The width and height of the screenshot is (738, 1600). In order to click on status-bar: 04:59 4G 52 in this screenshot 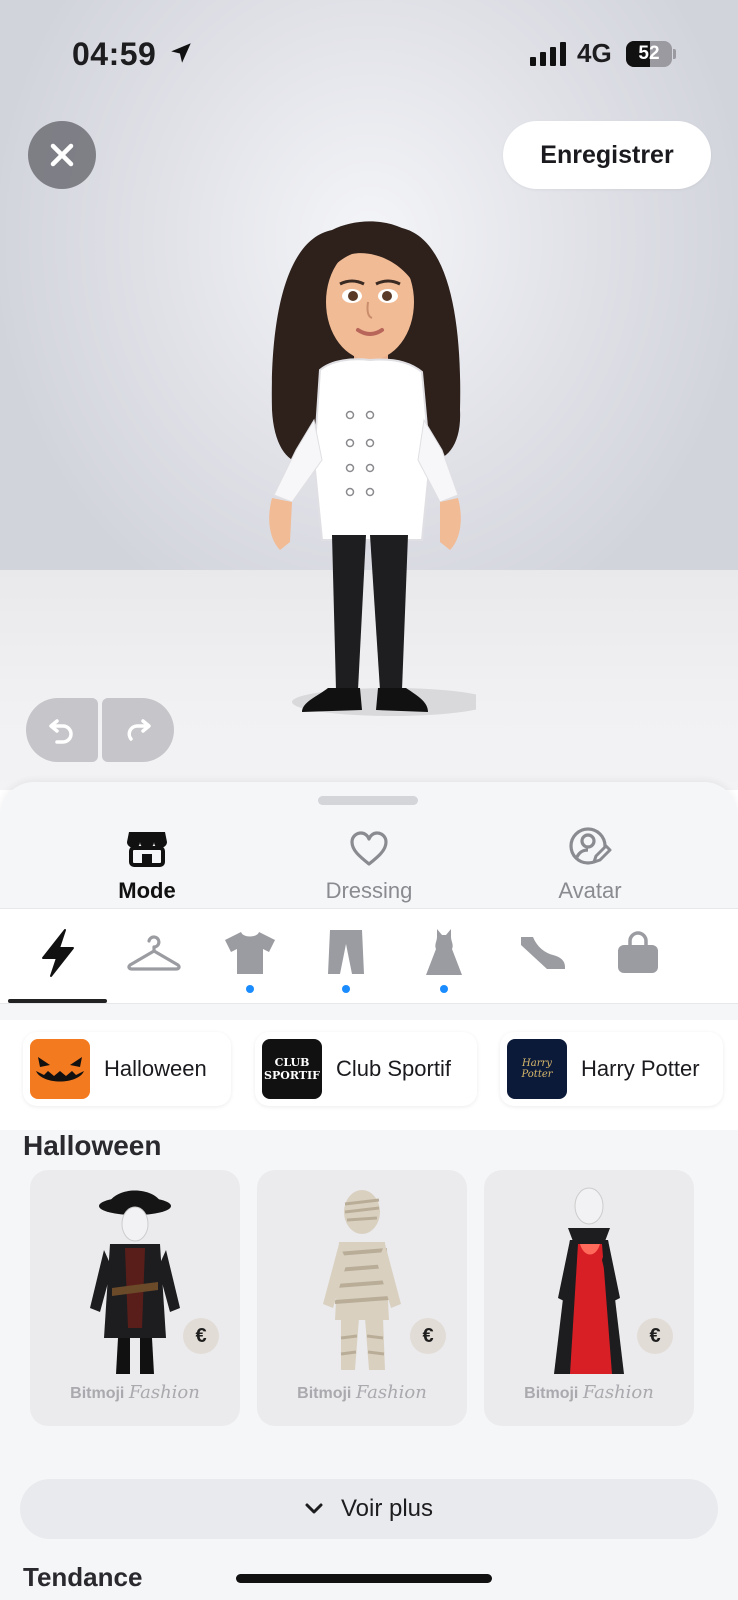, I will do `click(369, 50)`.